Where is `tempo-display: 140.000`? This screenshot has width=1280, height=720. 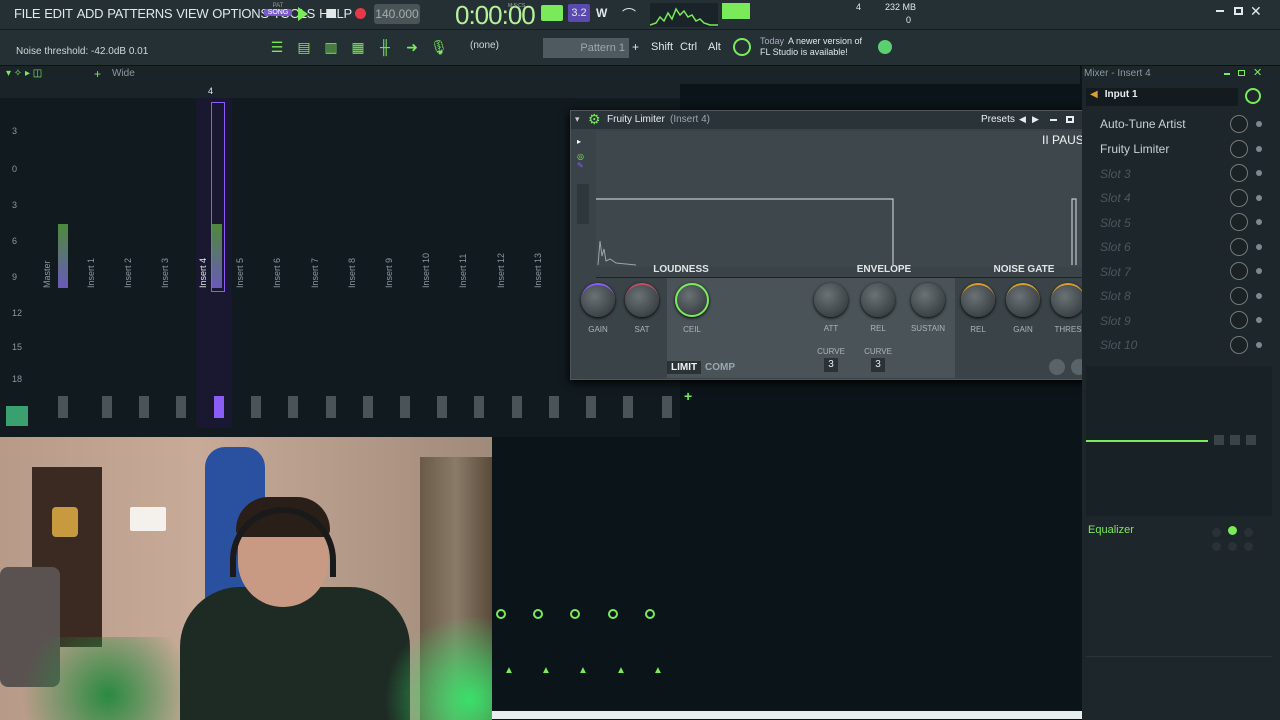
tempo-display: 140.000 is located at coordinates (397, 14).